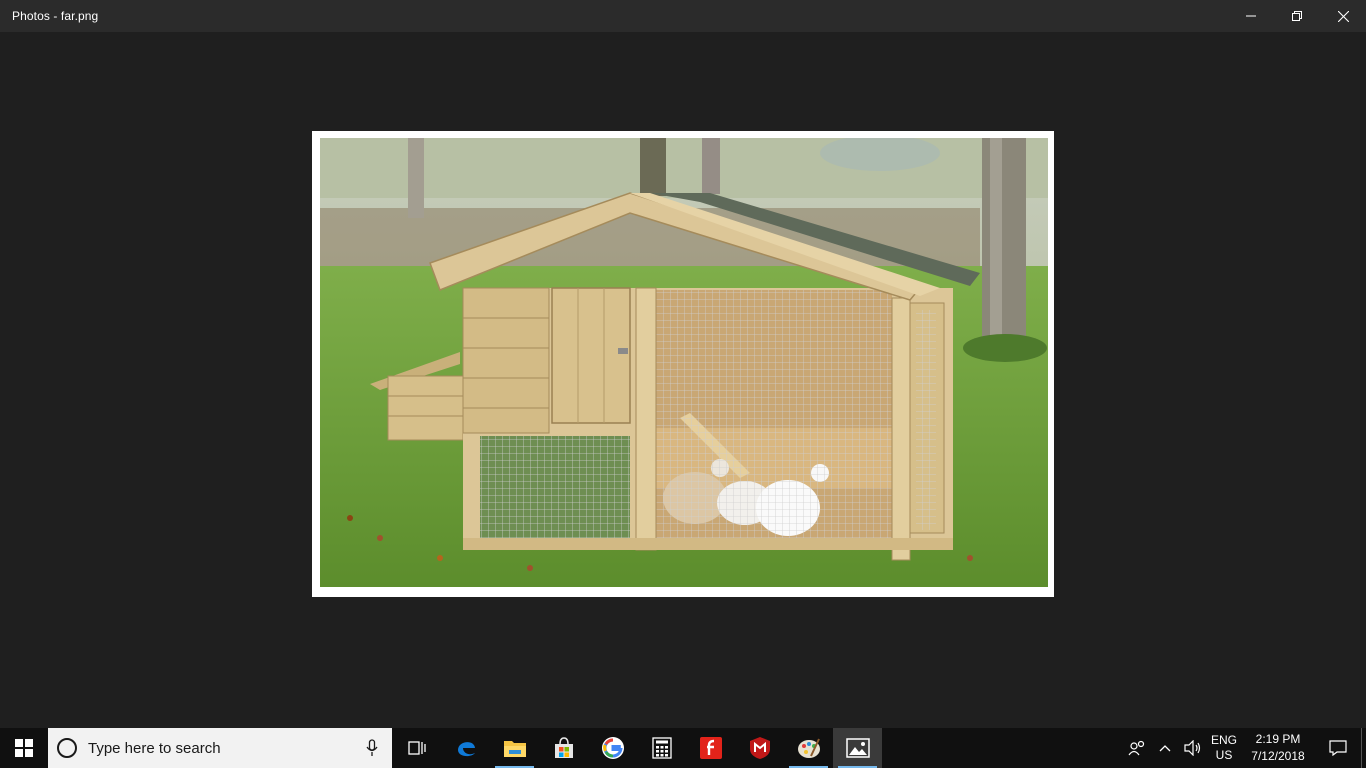 This screenshot has width=1366, height=768. What do you see at coordinates (1278, 739) in the screenshot?
I see `clock-time: 2:19 PM` at bounding box center [1278, 739].